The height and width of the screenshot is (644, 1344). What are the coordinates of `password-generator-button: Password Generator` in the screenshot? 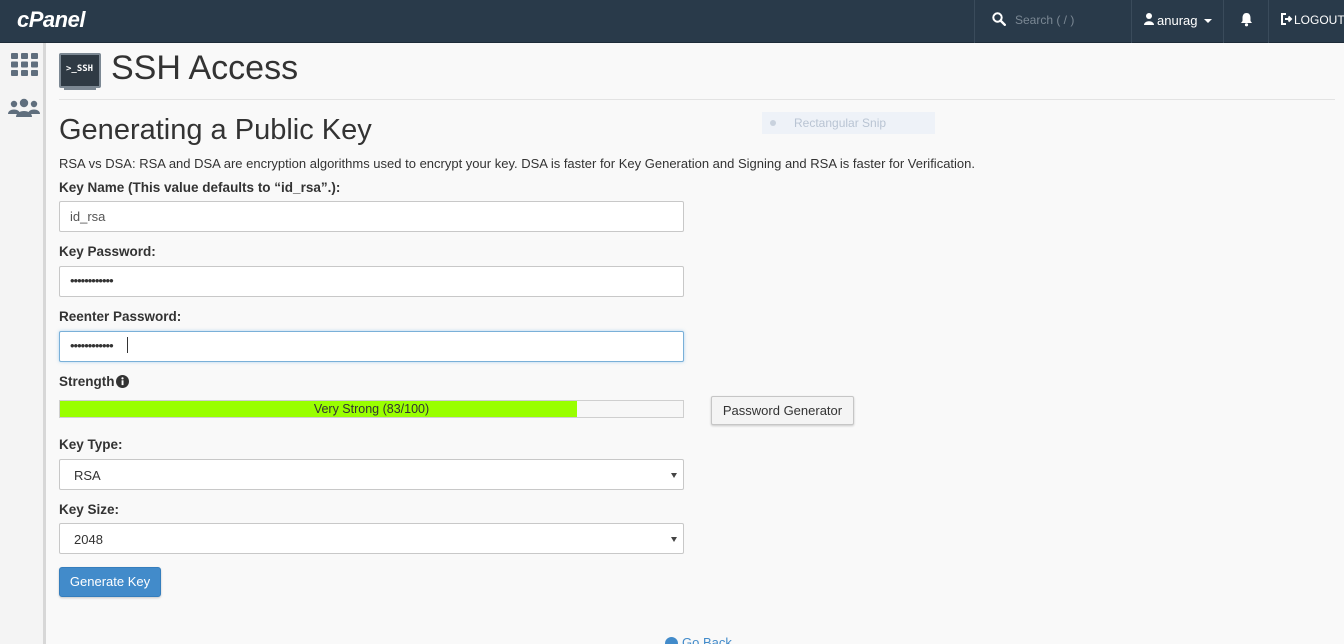 It's located at (782, 410).